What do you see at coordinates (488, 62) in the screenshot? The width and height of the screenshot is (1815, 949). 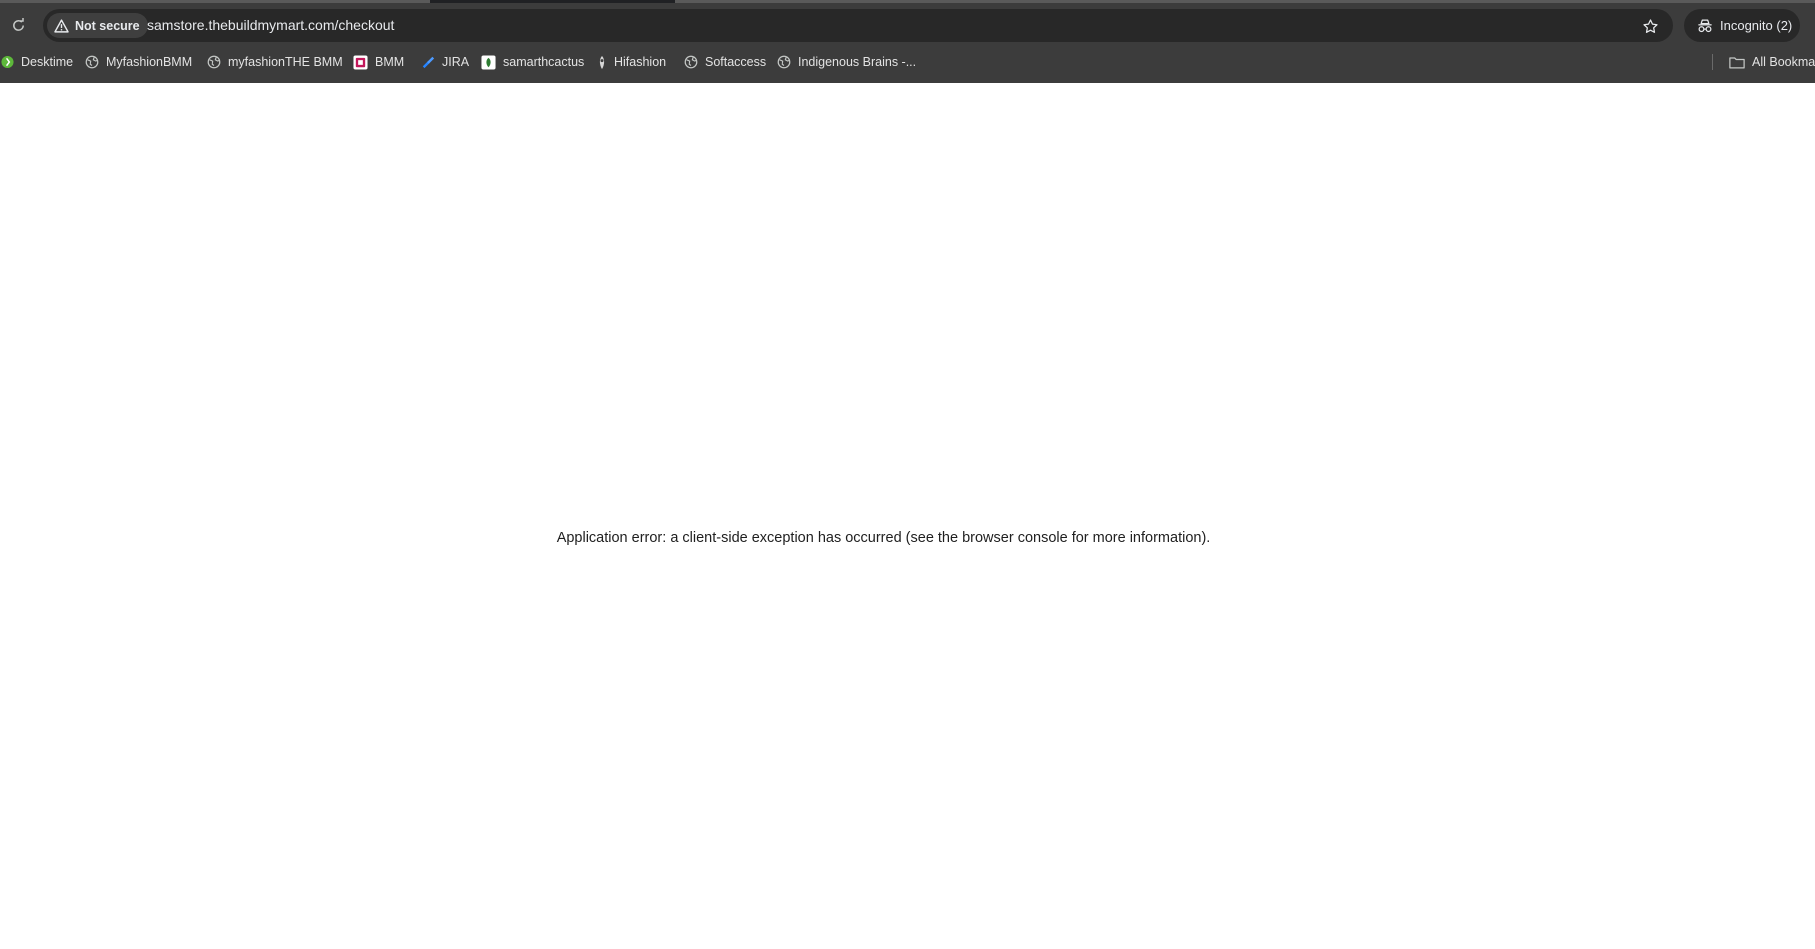 I see `cactus-icon` at bounding box center [488, 62].